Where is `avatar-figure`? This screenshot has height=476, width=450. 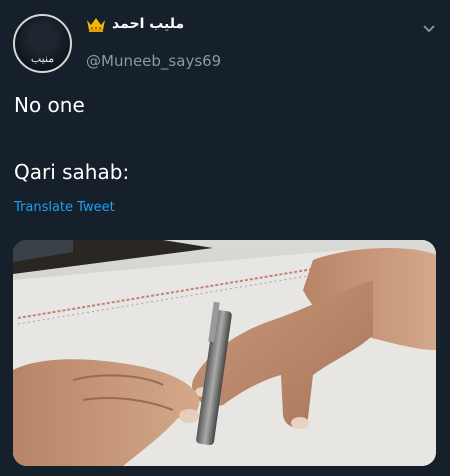 avatar-figure is located at coordinates (44, 37).